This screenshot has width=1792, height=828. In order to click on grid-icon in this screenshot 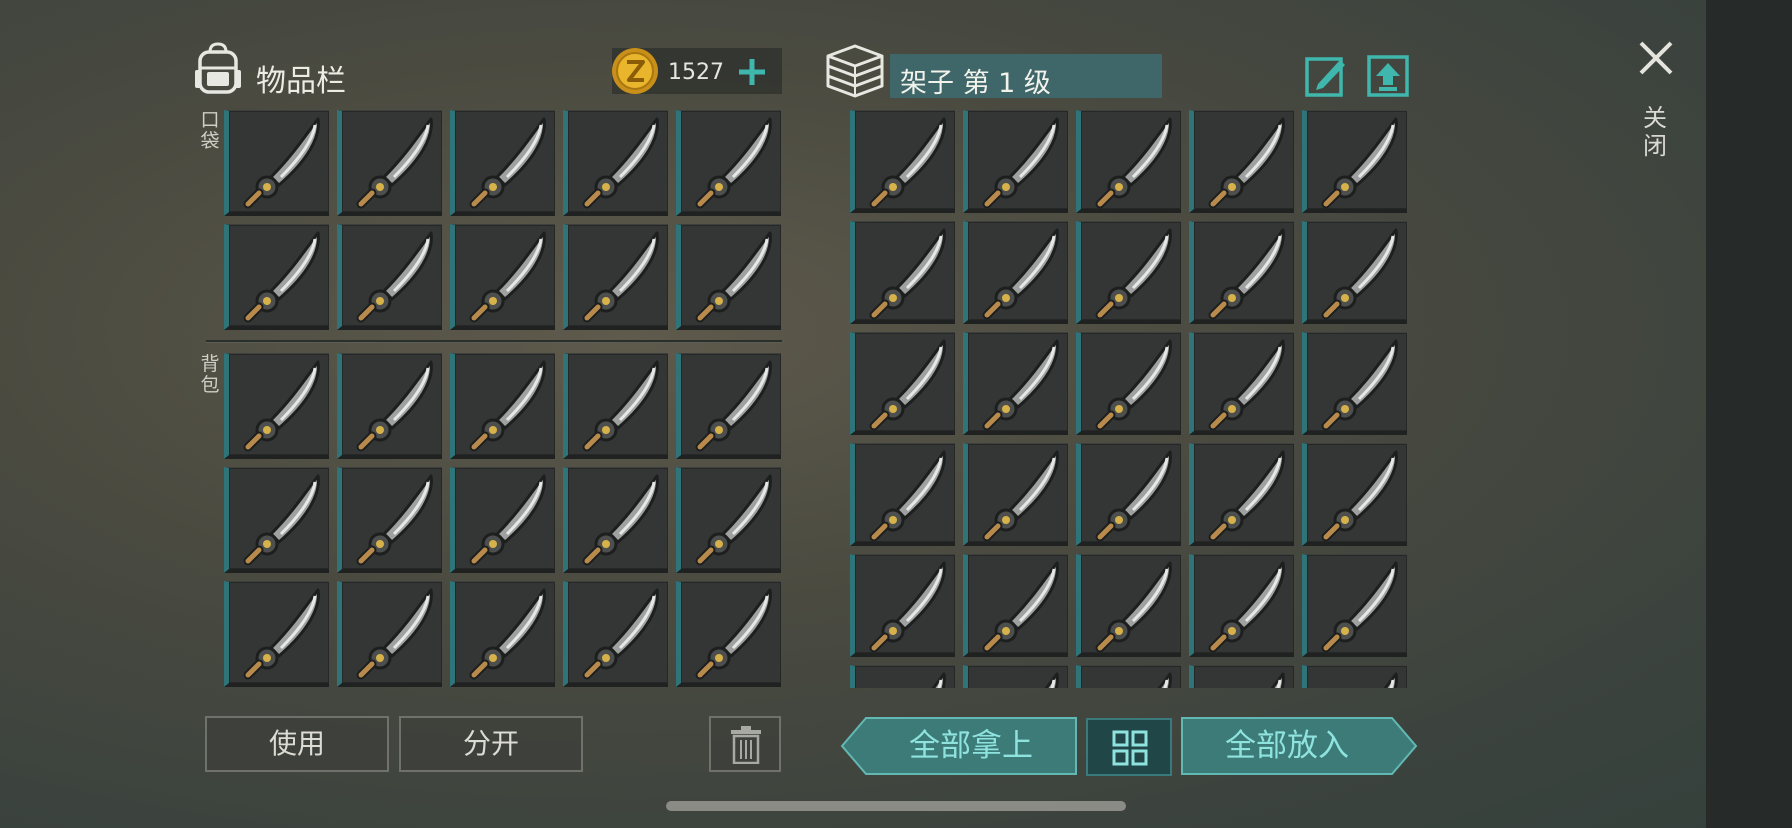, I will do `click(1130, 748)`.